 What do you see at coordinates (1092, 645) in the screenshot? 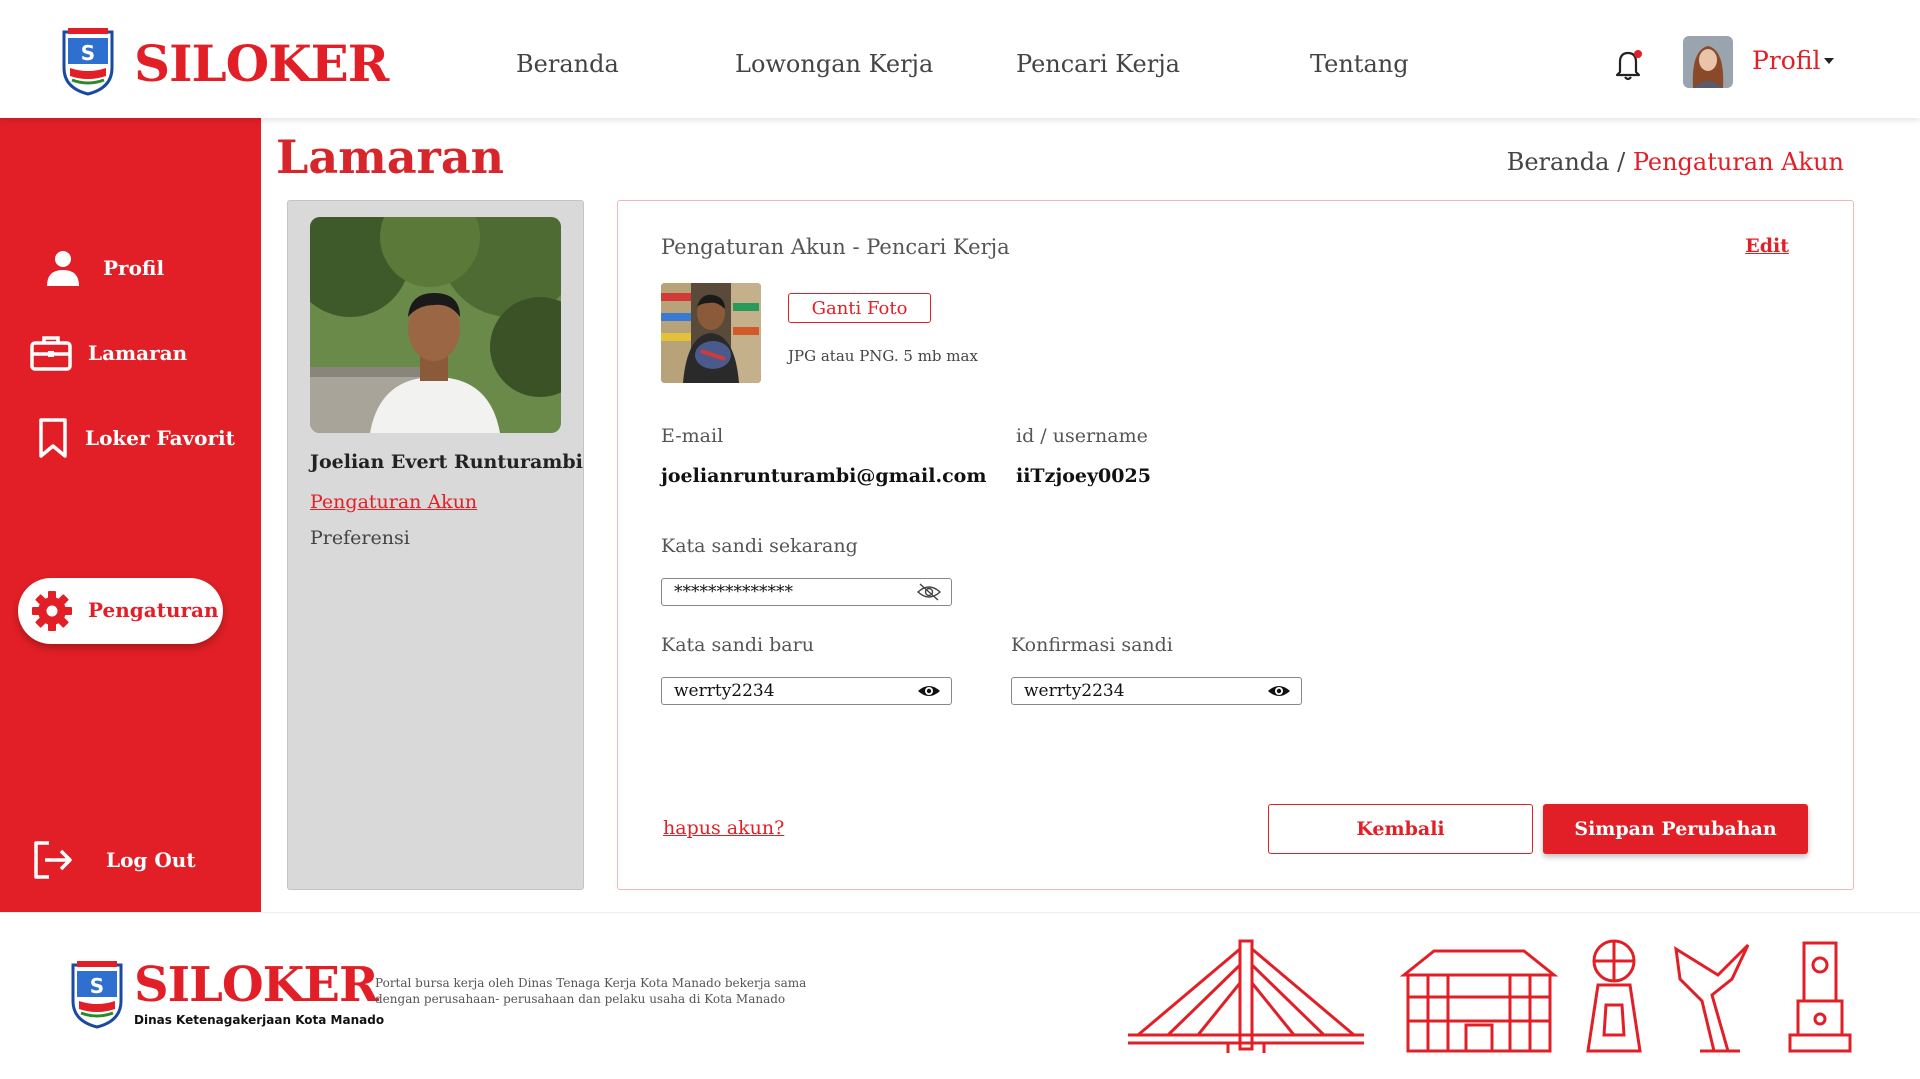
I see `confirm-password-label: Konfirmasi sandi` at bounding box center [1092, 645].